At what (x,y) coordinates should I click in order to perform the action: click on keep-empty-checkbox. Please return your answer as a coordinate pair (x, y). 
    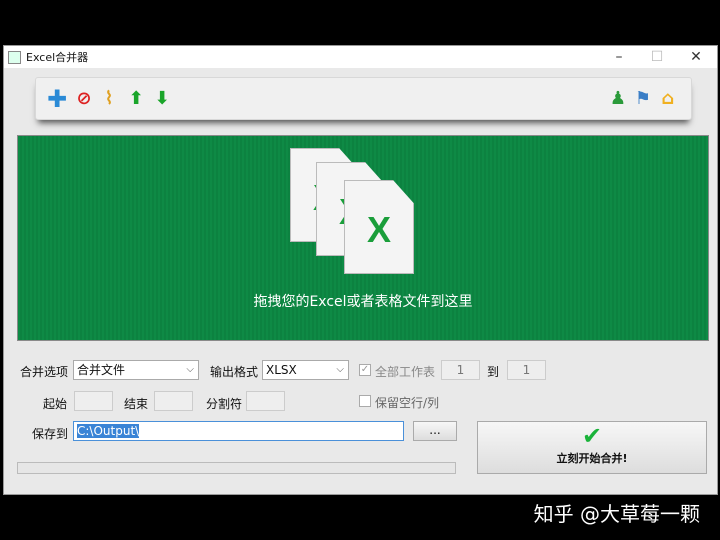
    Looking at the image, I should click on (365, 401).